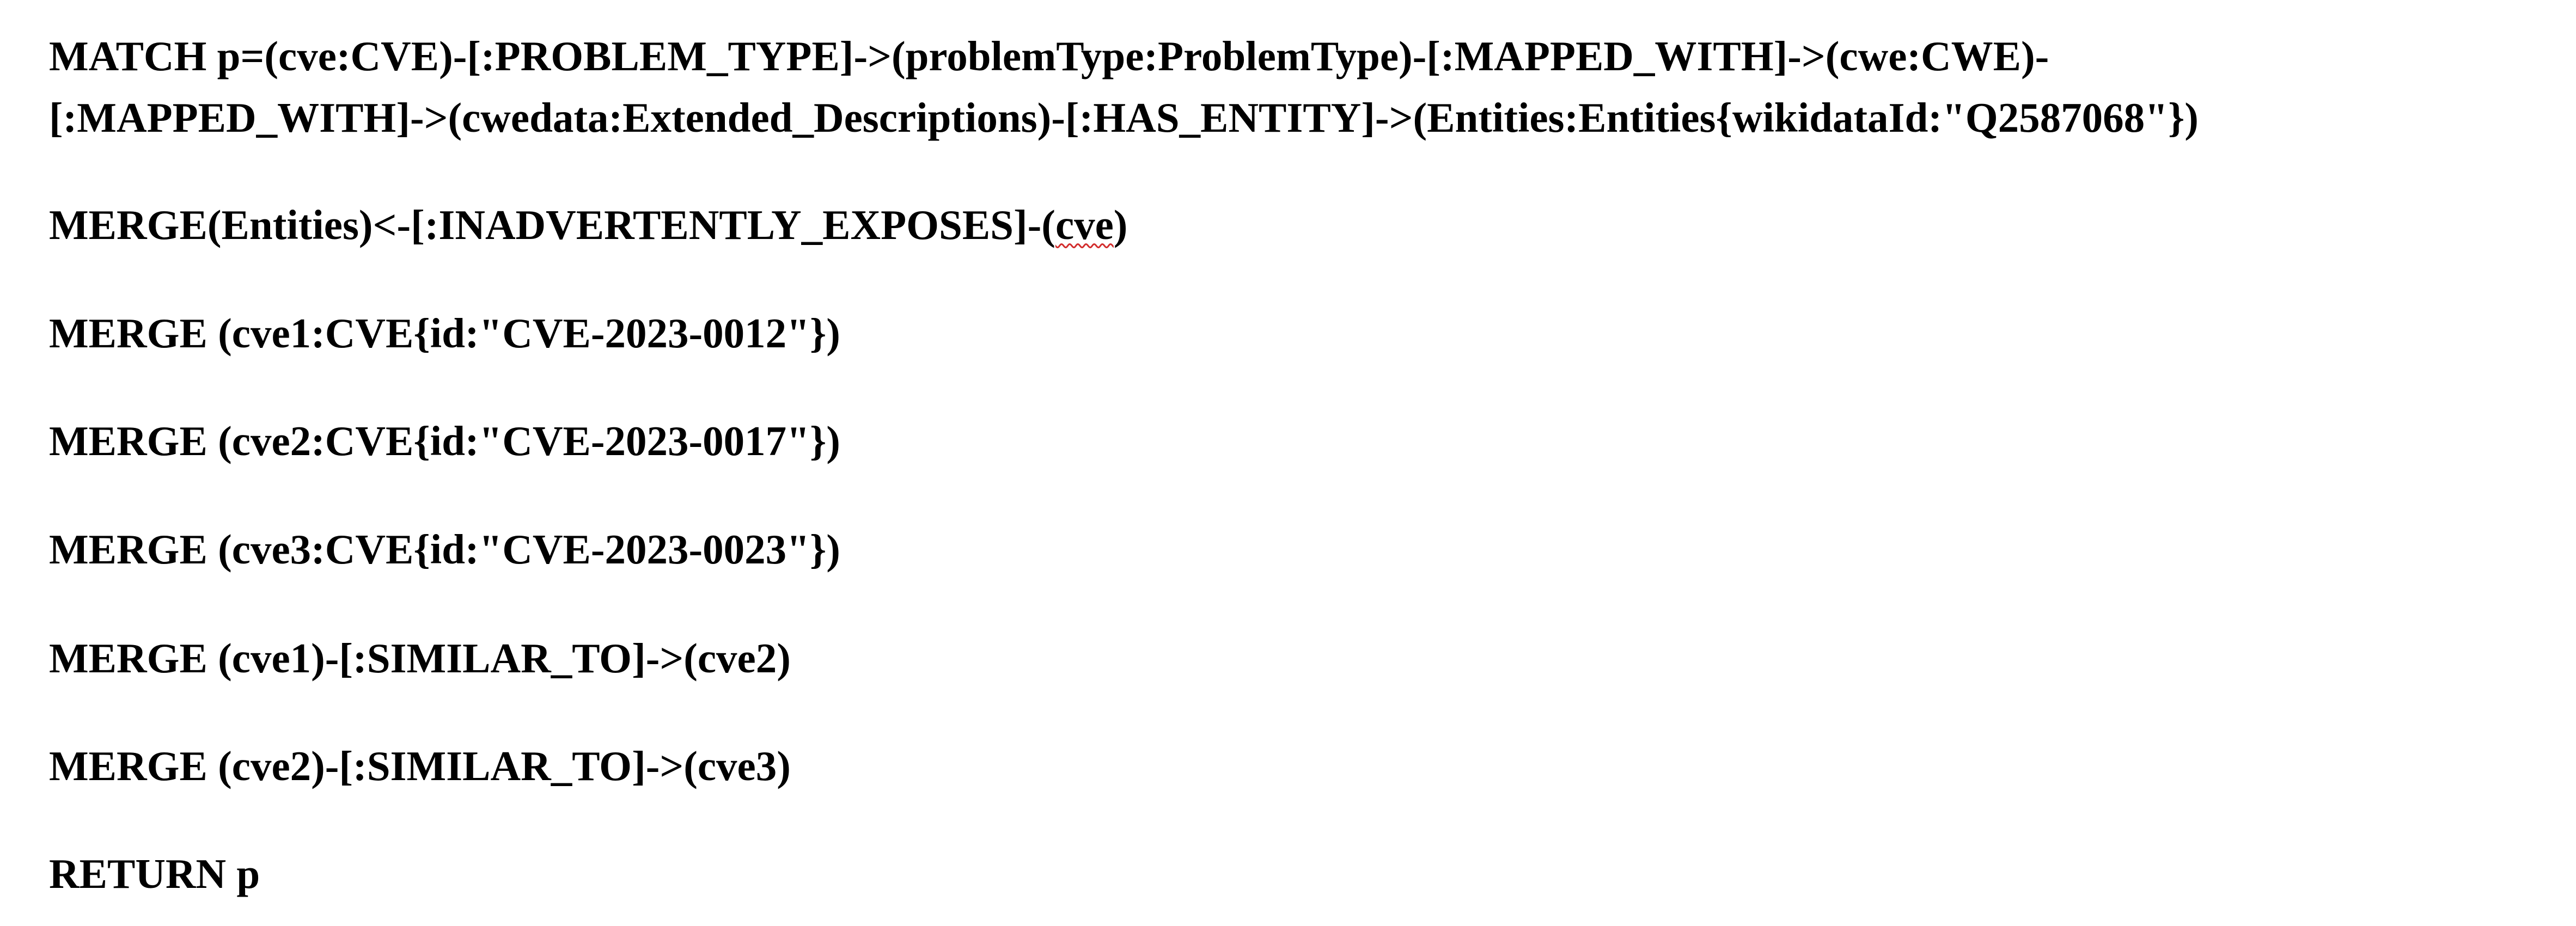  Describe the element at coordinates (420, 658) in the screenshot. I see `query-line-similar-cve1-cve2: MERGE (cve1)-[:SIMILAR_TO]->(cve2)` at that location.